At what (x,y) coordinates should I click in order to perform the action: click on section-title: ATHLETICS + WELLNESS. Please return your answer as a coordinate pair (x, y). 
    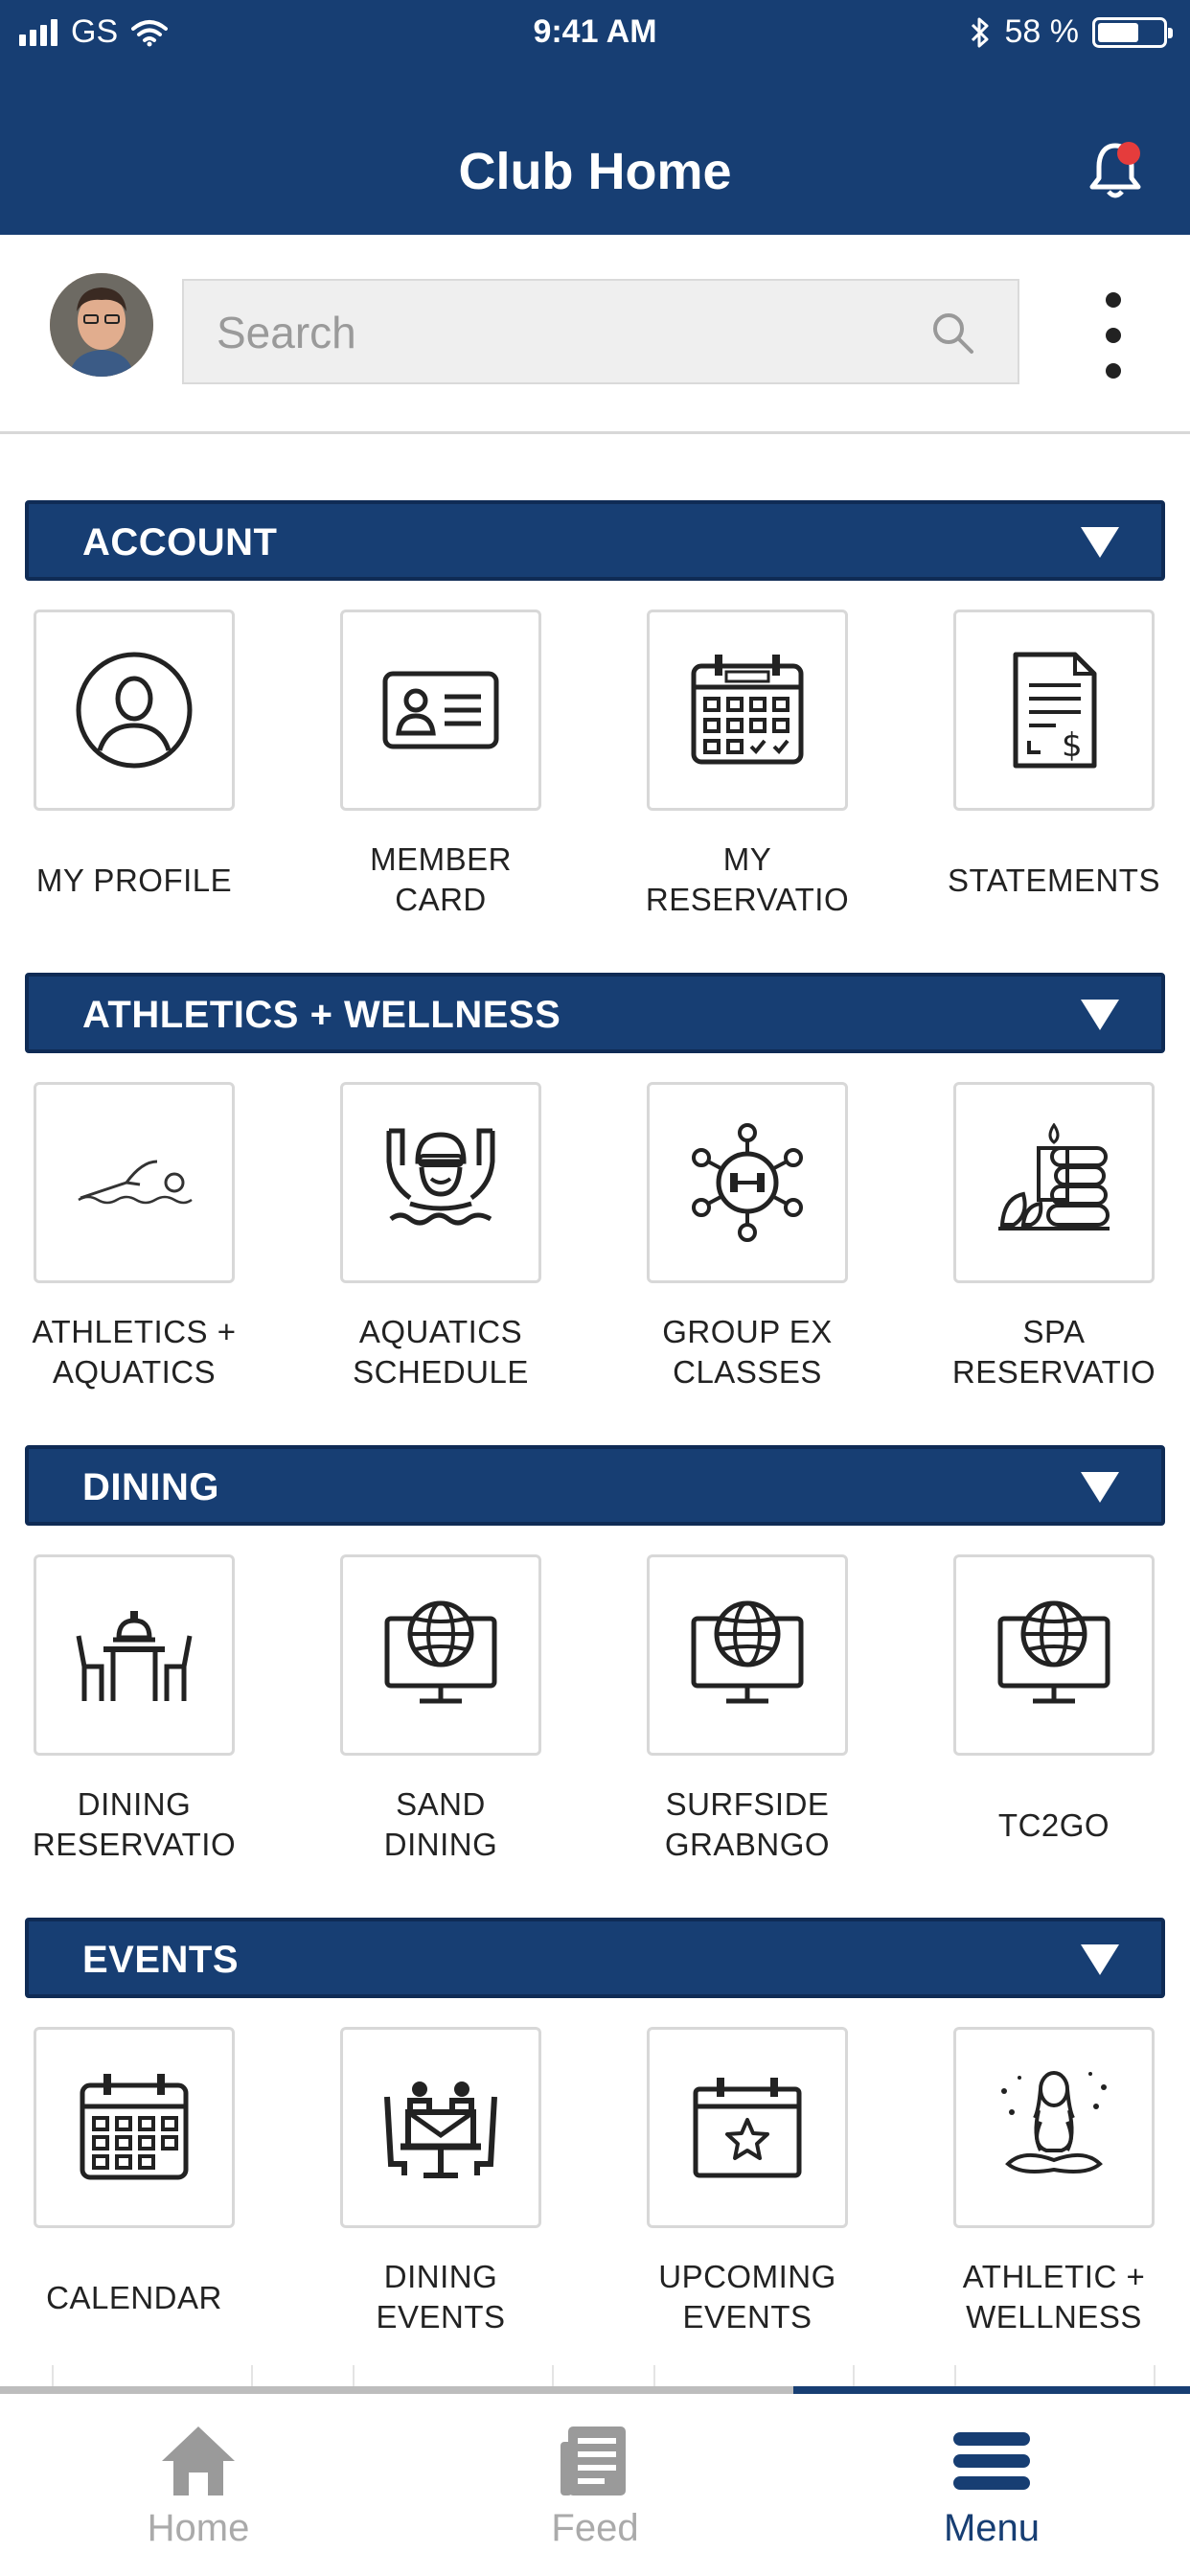
    Looking at the image, I should click on (321, 1015).